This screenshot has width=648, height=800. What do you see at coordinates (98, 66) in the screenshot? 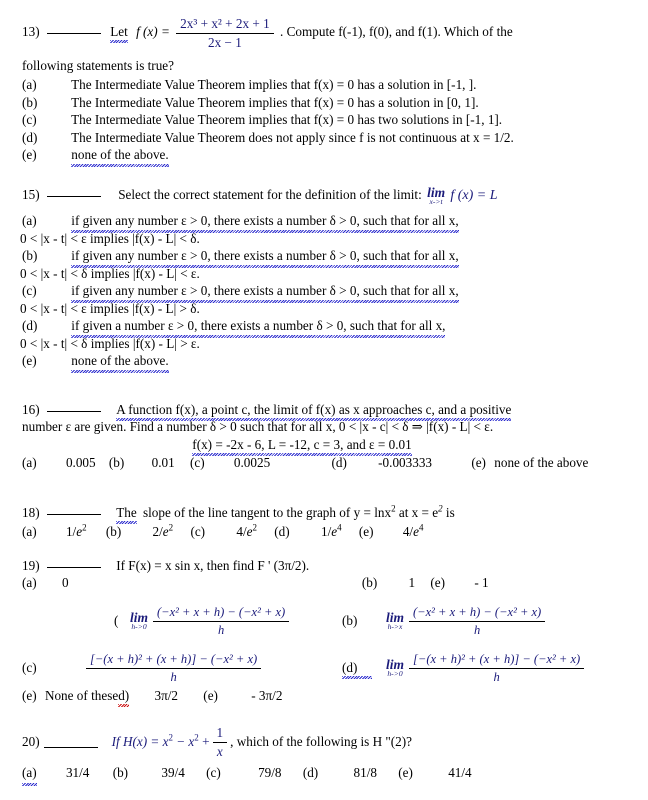
I see `question-13-stem-line2: following statements is true?` at bounding box center [98, 66].